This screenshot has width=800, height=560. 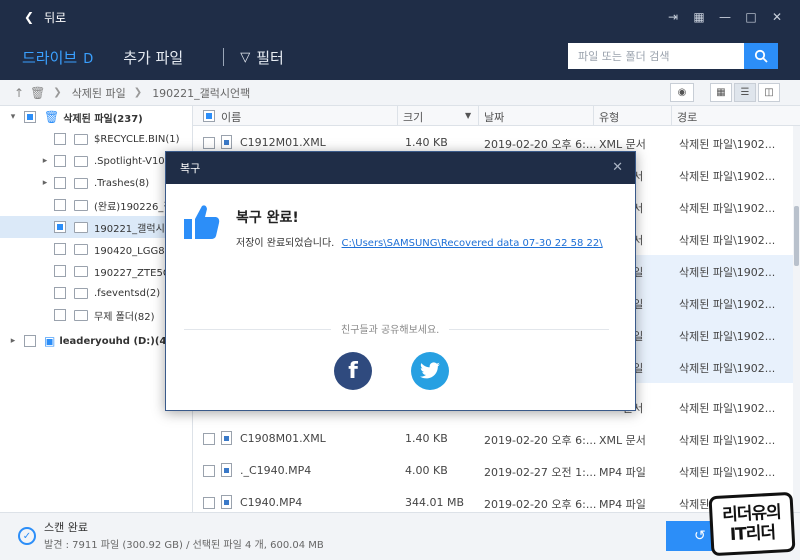 What do you see at coordinates (13, 117) in the screenshot?
I see `expand-arrow-icon: ▾` at bounding box center [13, 117].